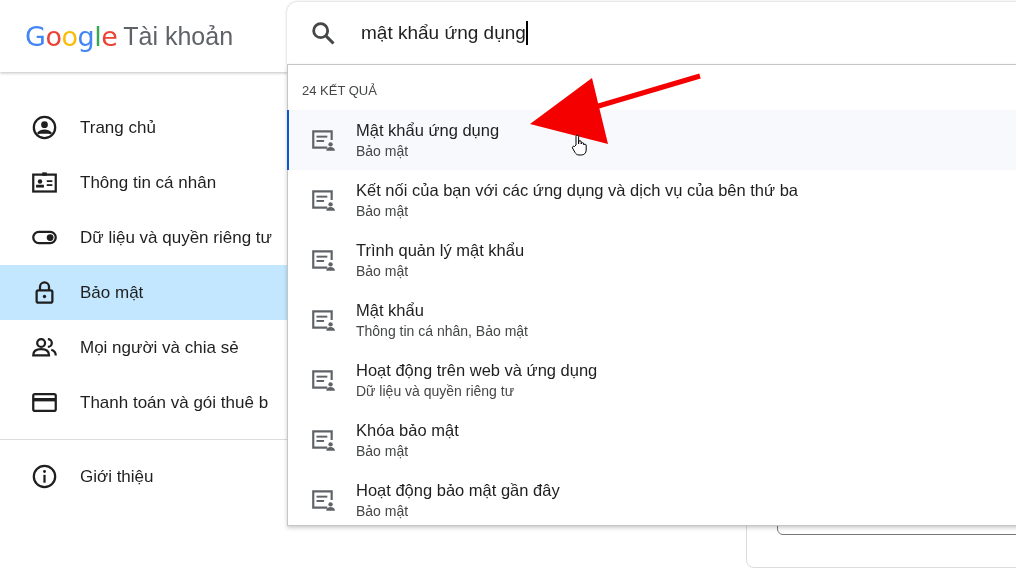 This screenshot has width=1016, height=571. I want to click on product-name: Tài khoản, so click(178, 36).